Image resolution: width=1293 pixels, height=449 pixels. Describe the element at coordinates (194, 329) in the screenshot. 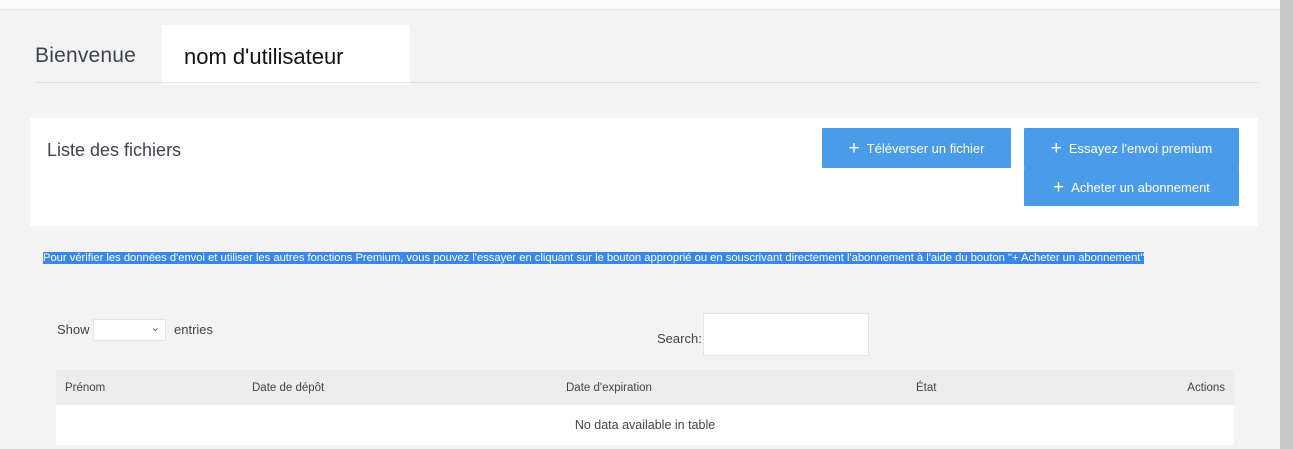

I see `entries-label: entries` at that location.